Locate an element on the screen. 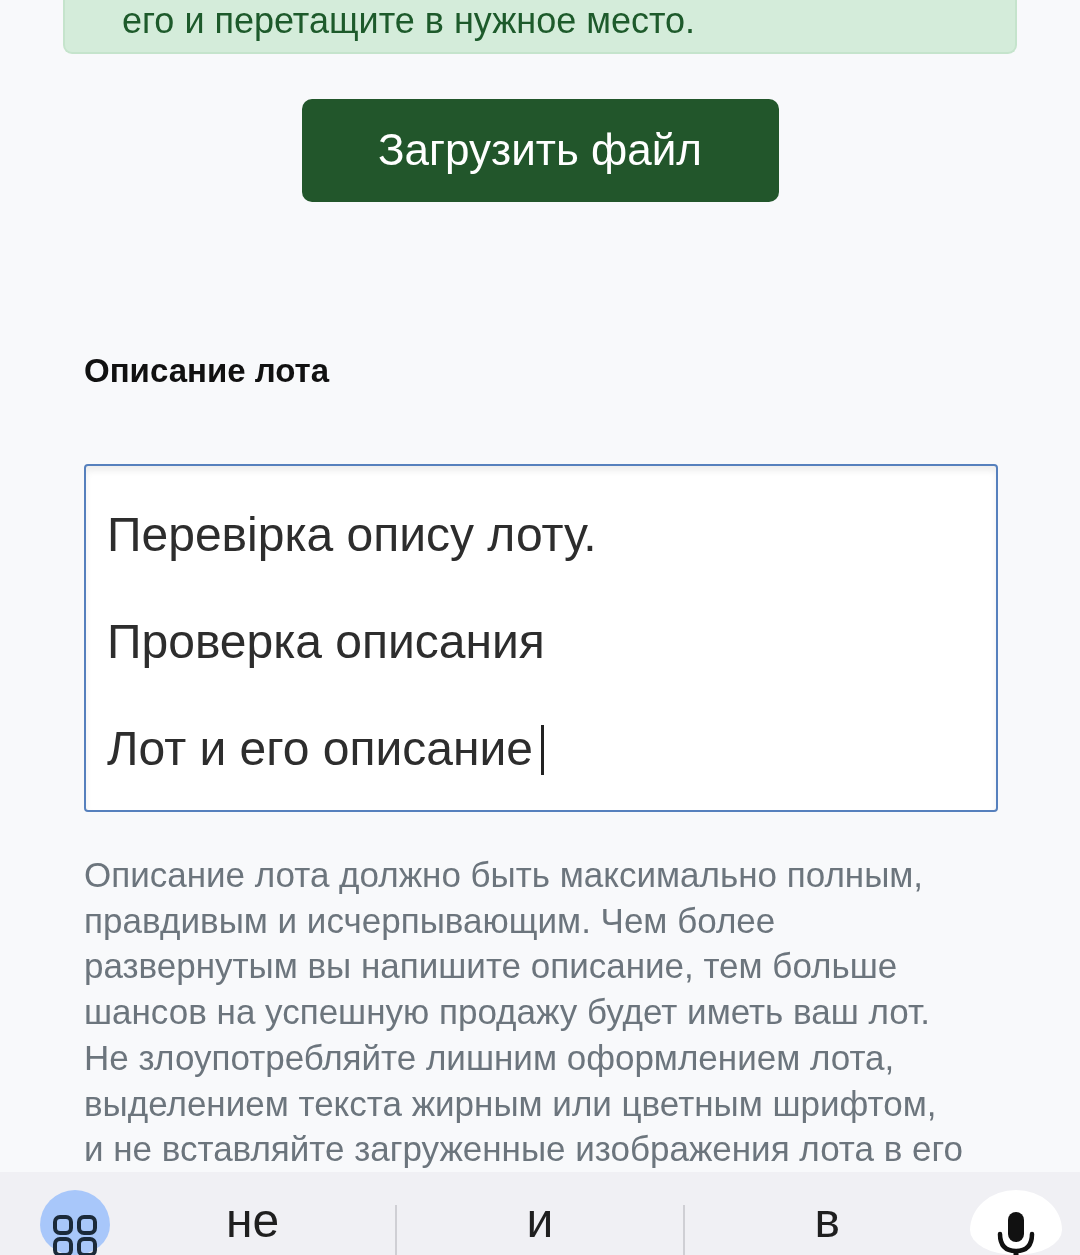 The height and width of the screenshot is (1255, 1080). microphone-icon is located at coordinates (1016, 1232).